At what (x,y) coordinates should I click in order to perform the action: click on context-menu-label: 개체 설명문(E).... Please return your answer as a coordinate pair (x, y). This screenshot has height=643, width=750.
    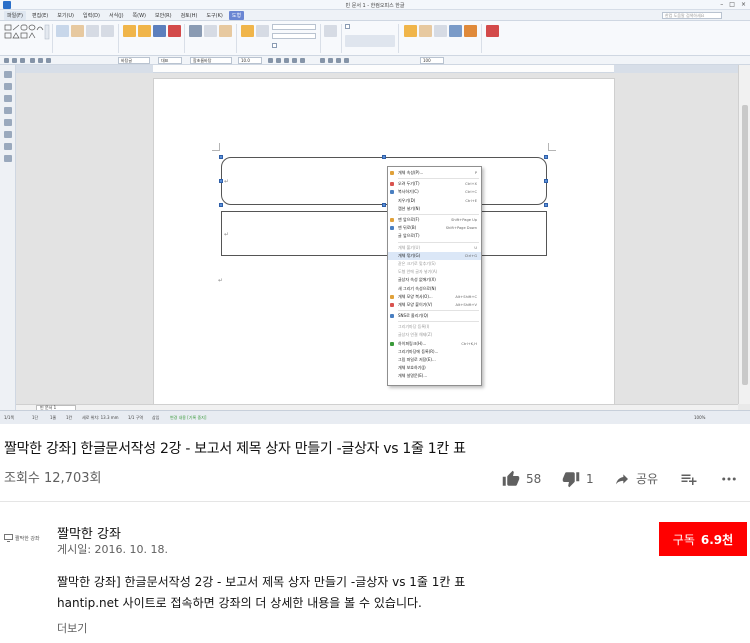
    Looking at the image, I should click on (413, 376).